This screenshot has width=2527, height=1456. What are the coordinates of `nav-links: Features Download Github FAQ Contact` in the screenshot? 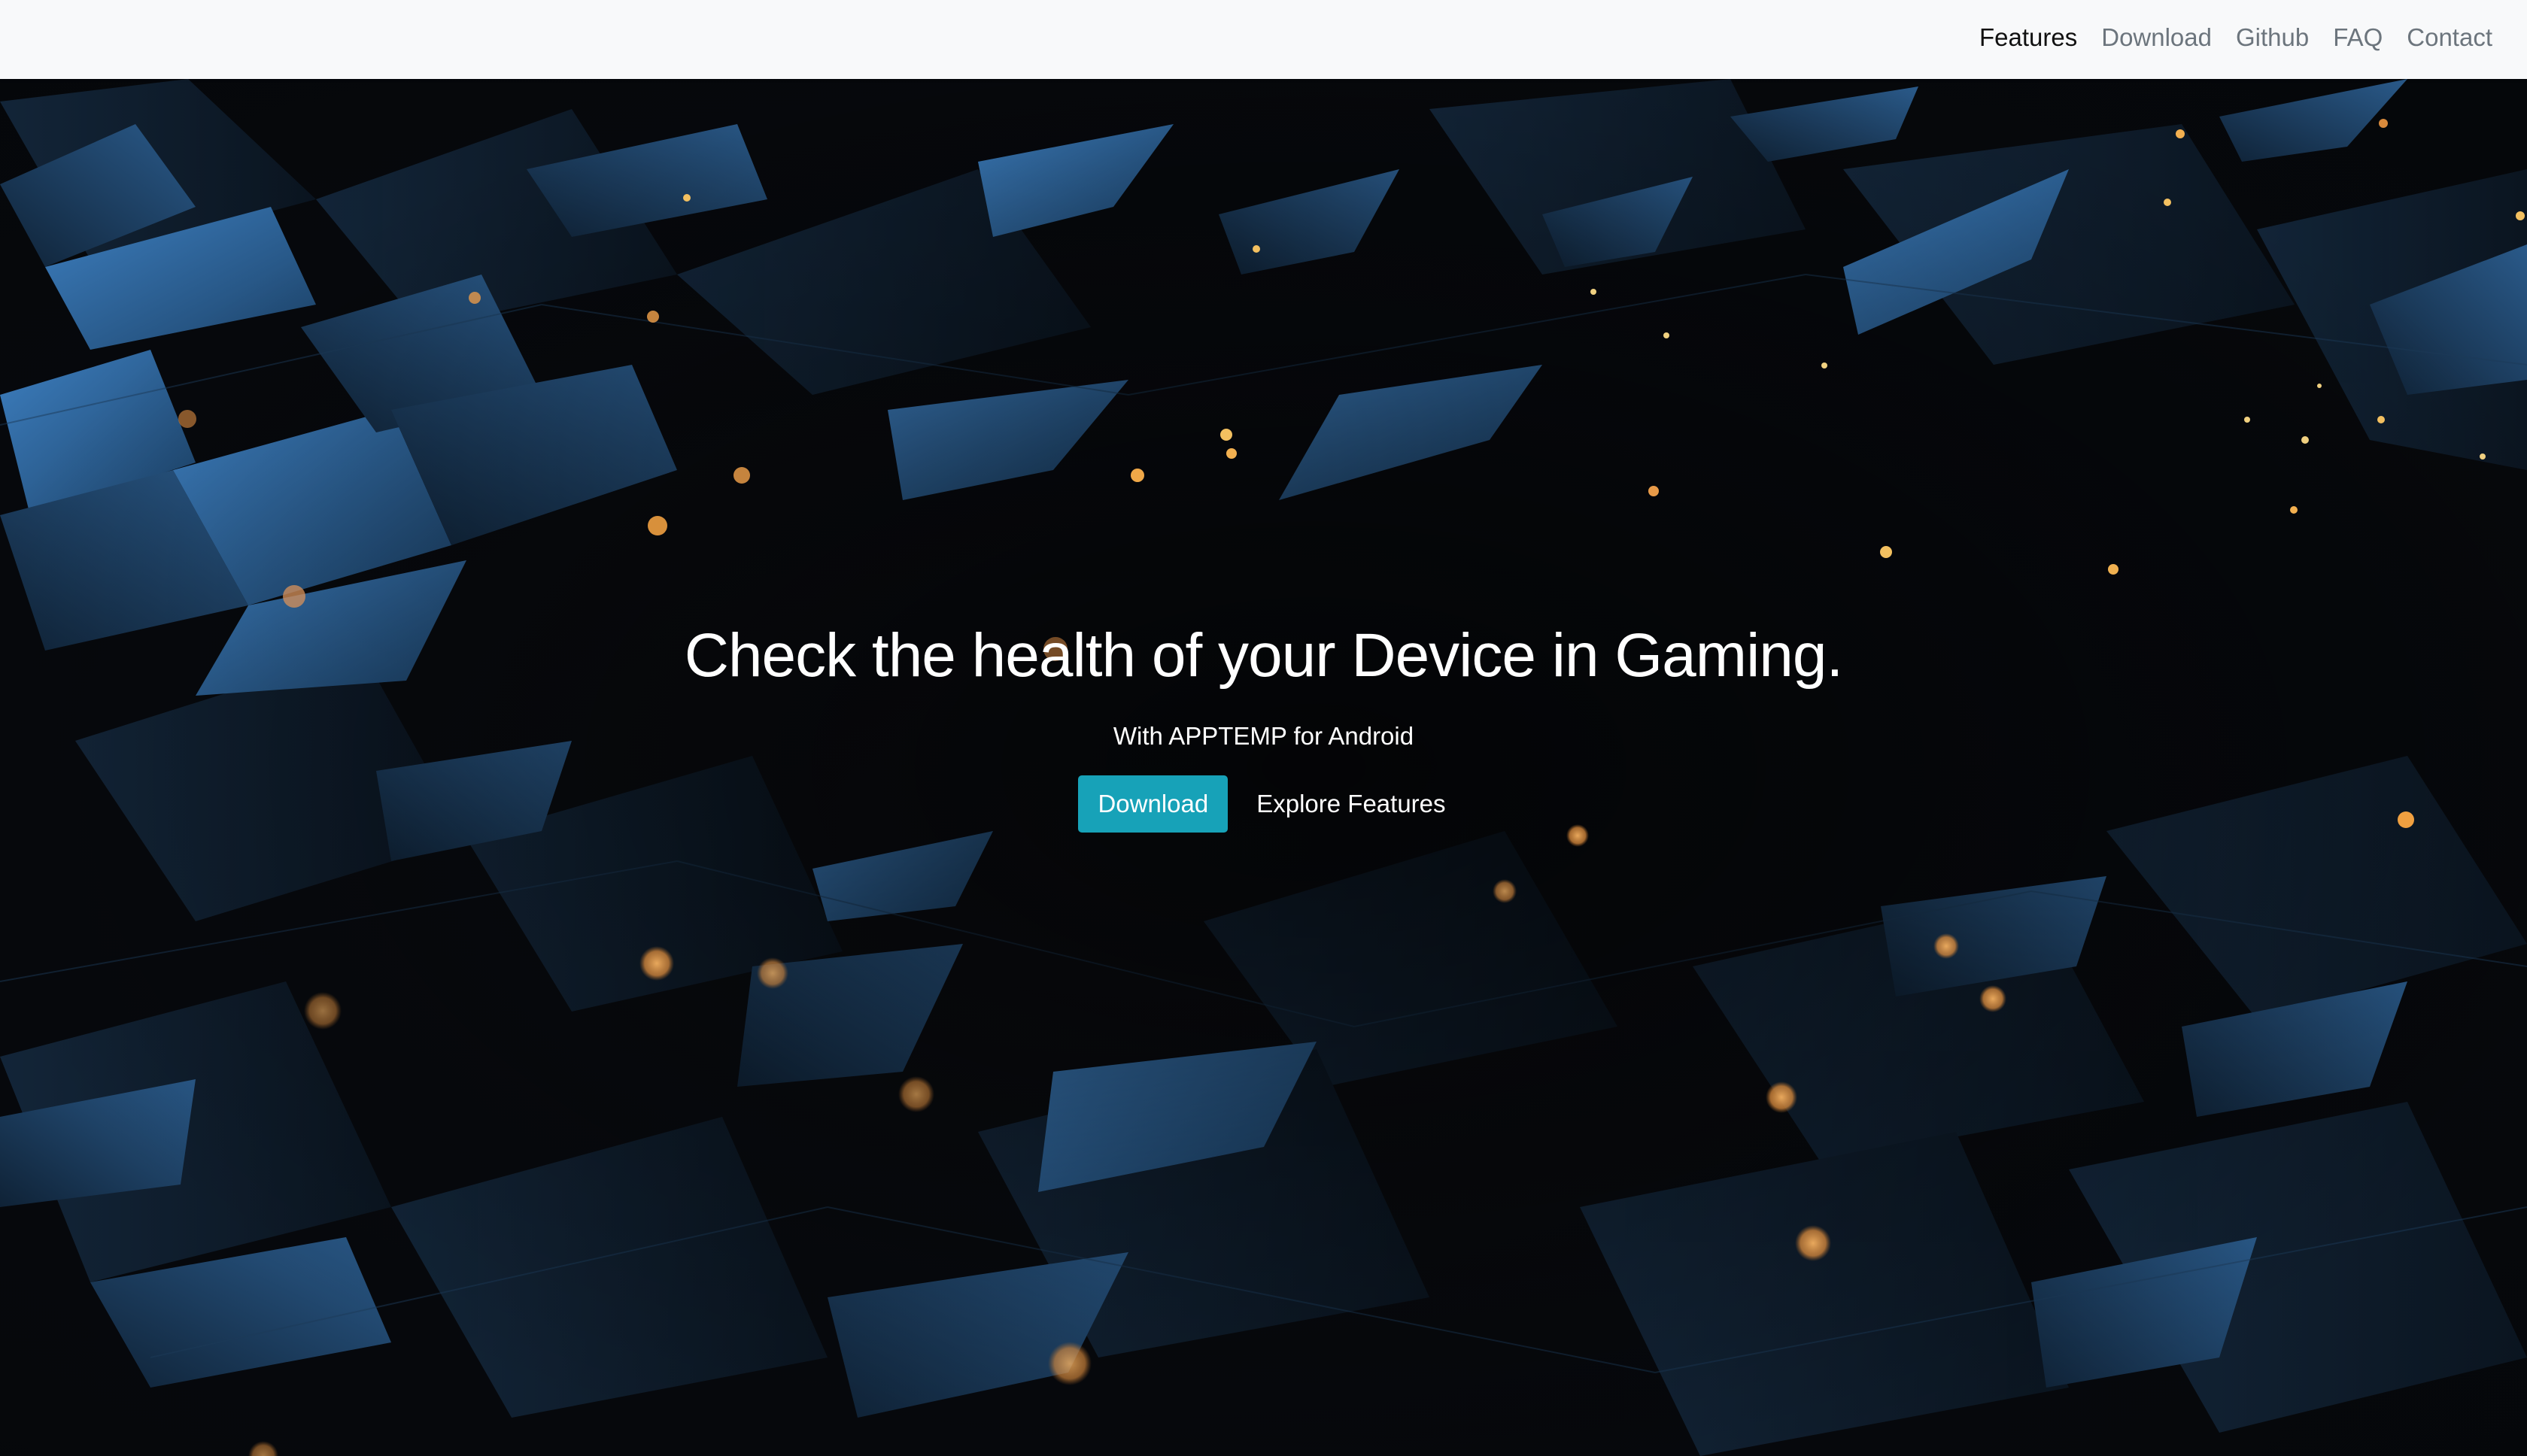 It's located at (2235, 37).